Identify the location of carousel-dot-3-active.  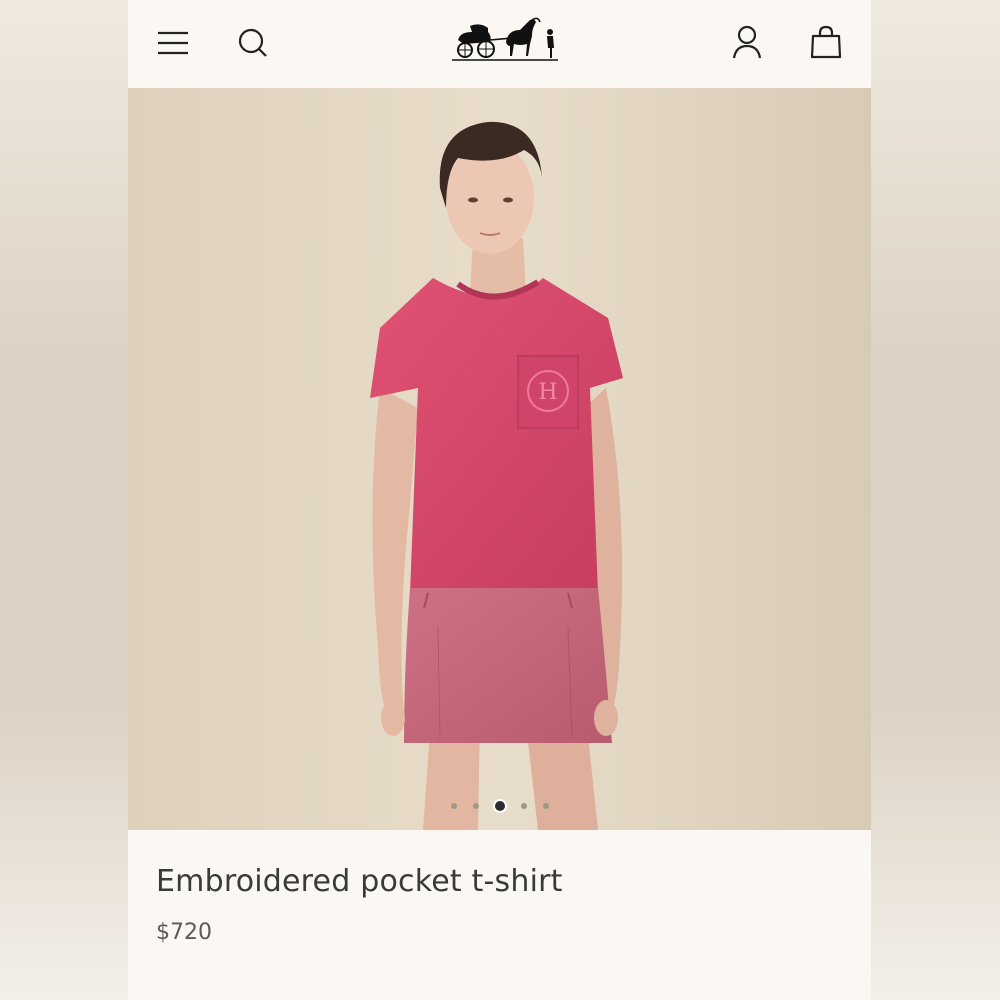
(499, 806).